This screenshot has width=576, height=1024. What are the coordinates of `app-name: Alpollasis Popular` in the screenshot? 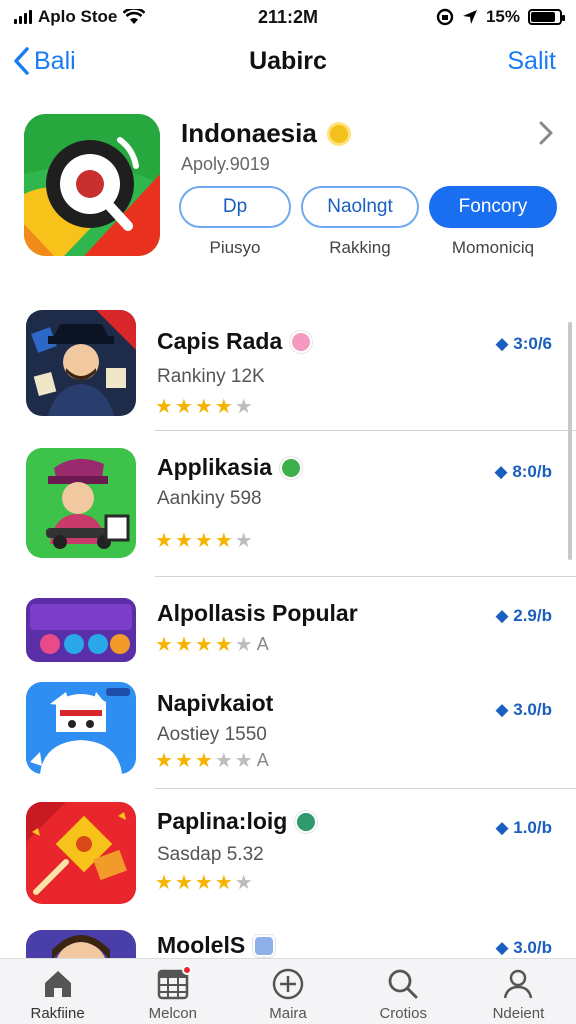 It's located at (257, 613).